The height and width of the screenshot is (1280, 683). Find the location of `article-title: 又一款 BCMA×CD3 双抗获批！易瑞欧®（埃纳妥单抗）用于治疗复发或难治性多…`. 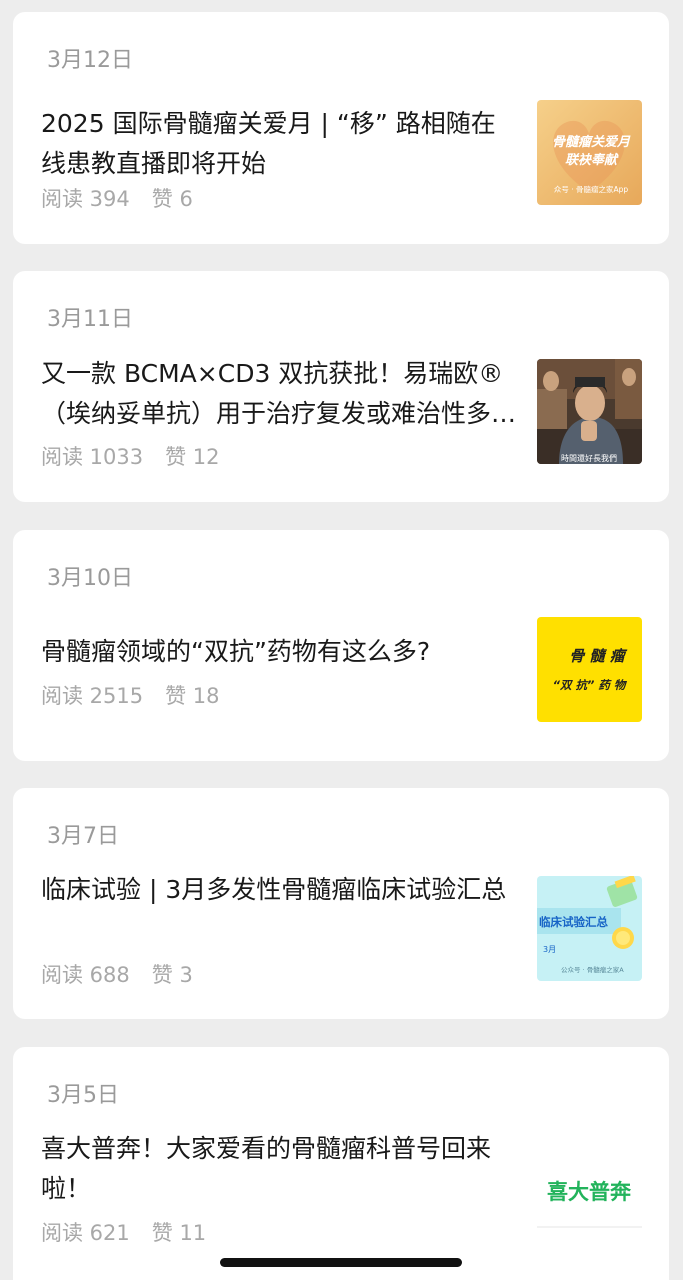

article-title: 又一款 BCMA×CD3 双抗获批！易瑞欧®（埃纳妥单抗）用于治疗复发或难治性多… is located at coordinates (280, 394).